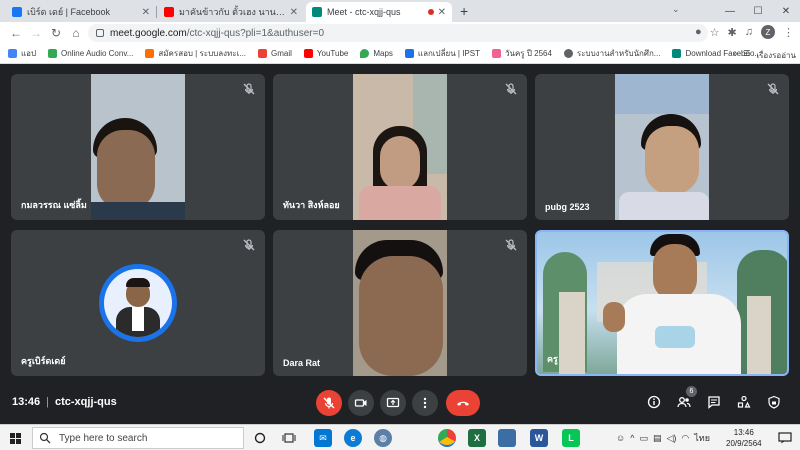  Describe the element at coordinates (400, 203) in the screenshot. I see `participant-shirt` at that location.